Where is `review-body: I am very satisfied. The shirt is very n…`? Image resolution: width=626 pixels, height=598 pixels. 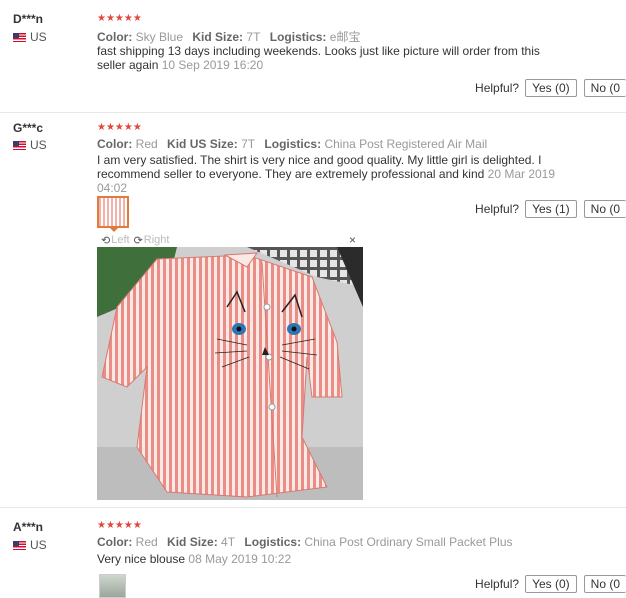
review-body: I am very satisfied. The shirt is very n… is located at coordinates (319, 167).